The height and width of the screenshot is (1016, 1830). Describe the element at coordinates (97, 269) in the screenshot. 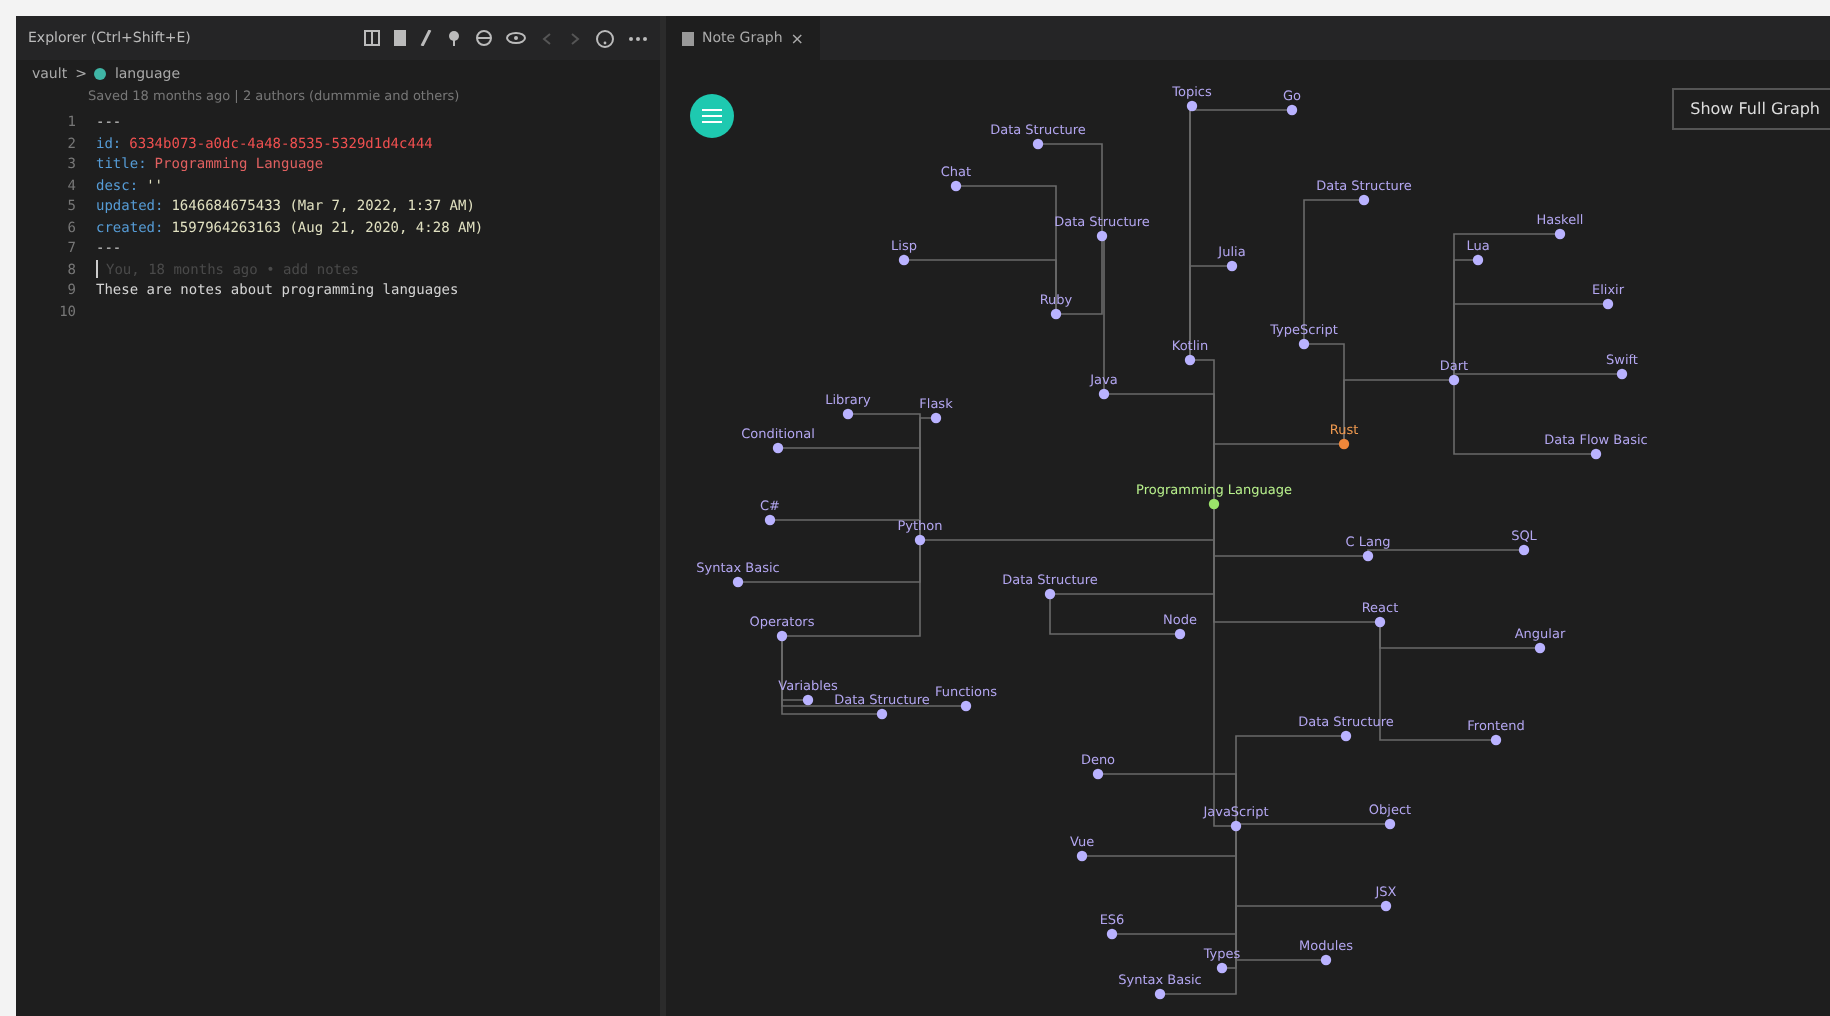

I see `text-cursor` at that location.